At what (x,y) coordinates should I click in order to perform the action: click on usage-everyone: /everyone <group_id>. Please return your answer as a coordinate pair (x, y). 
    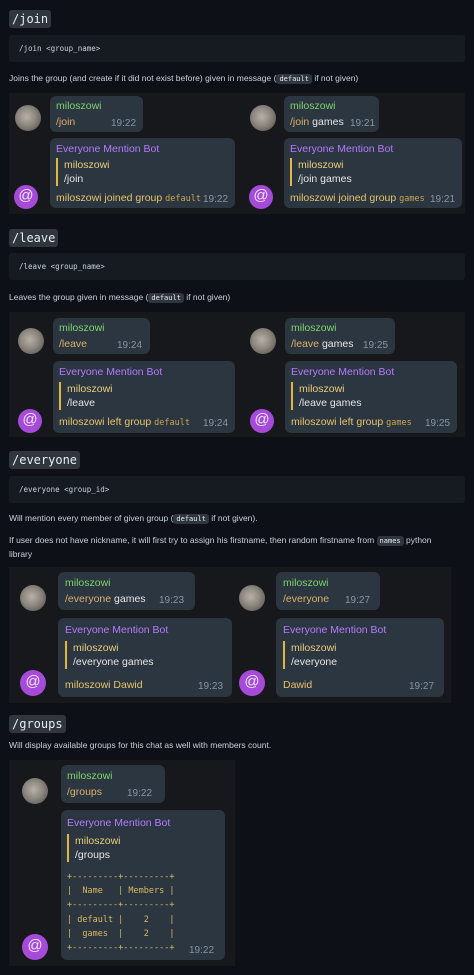
    Looking at the image, I should click on (237, 489).